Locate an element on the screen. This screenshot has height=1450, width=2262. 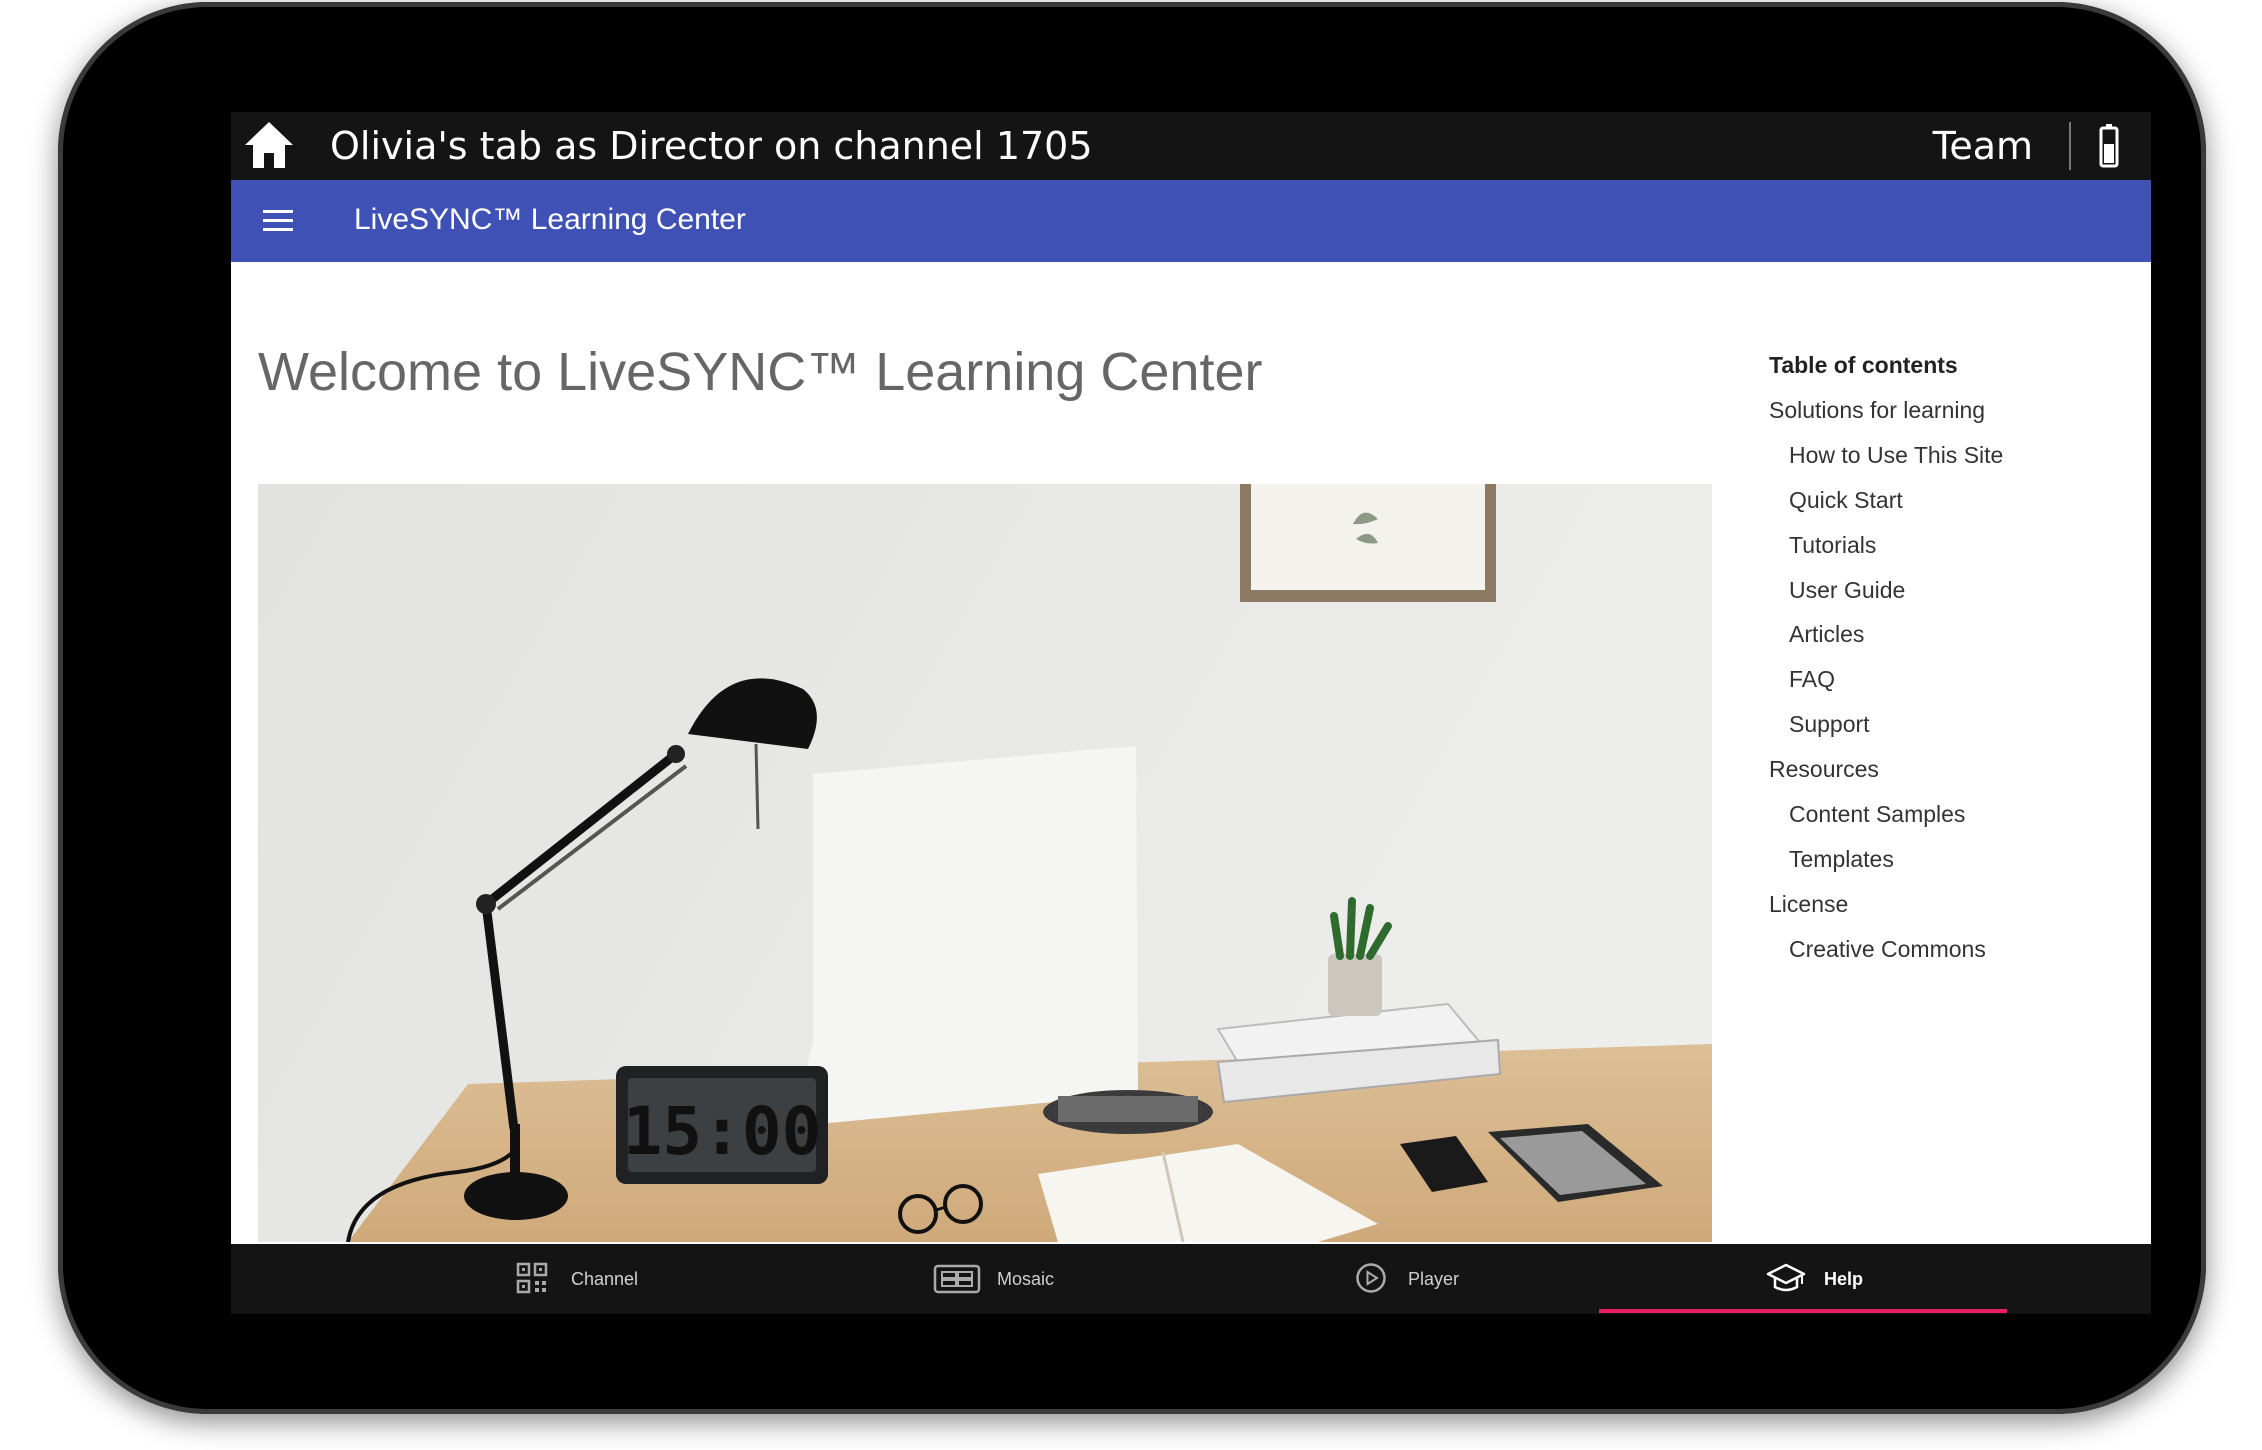
bottom-tab-bar: Channel Mosaic Player Help is located at coordinates (1191, 1279).